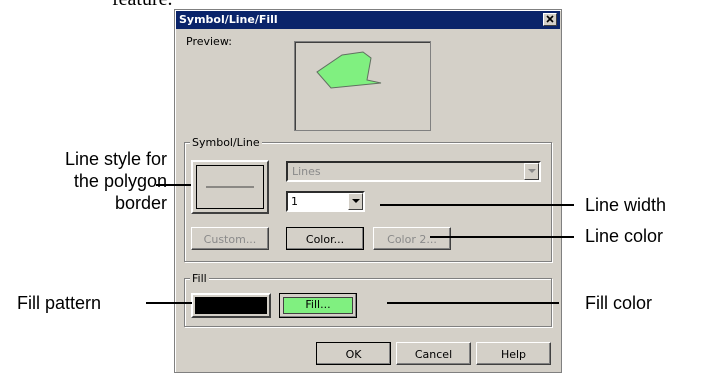 This screenshot has height=380, width=703. What do you see at coordinates (294, 201) in the screenshot?
I see `line-width-value: 1` at bounding box center [294, 201].